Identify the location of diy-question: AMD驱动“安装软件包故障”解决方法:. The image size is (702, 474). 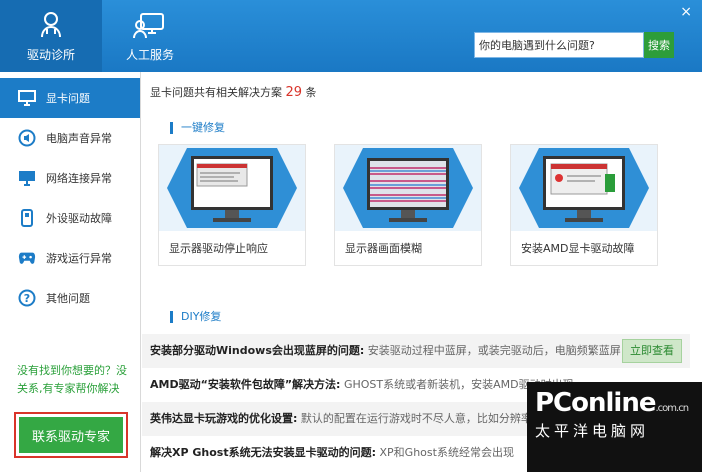
(245, 384).